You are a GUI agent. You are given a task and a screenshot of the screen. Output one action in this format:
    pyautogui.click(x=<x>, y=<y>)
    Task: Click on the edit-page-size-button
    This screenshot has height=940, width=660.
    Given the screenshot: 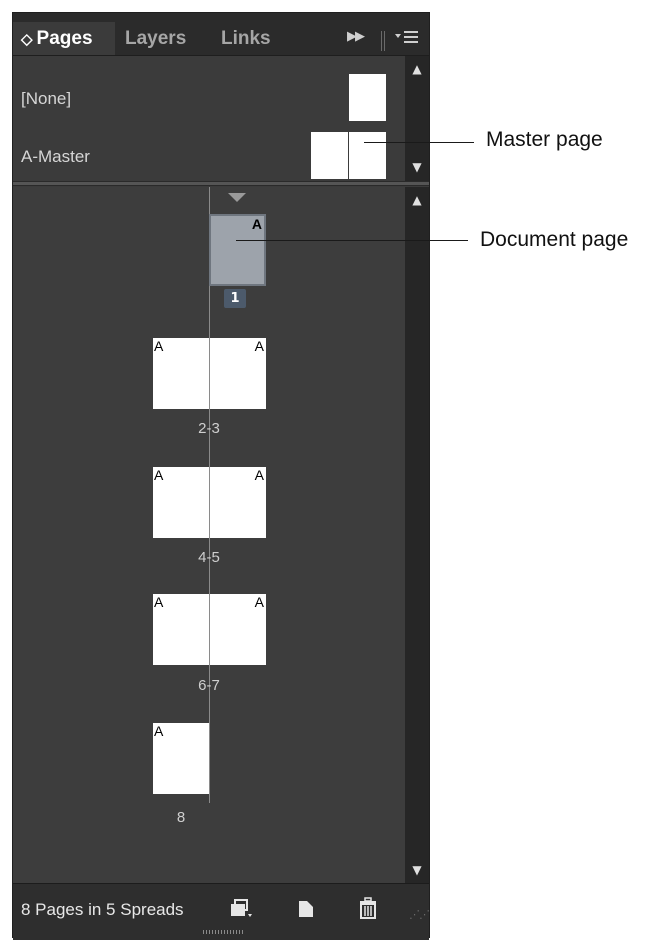 What is the action you would take?
    pyautogui.click(x=240, y=909)
    